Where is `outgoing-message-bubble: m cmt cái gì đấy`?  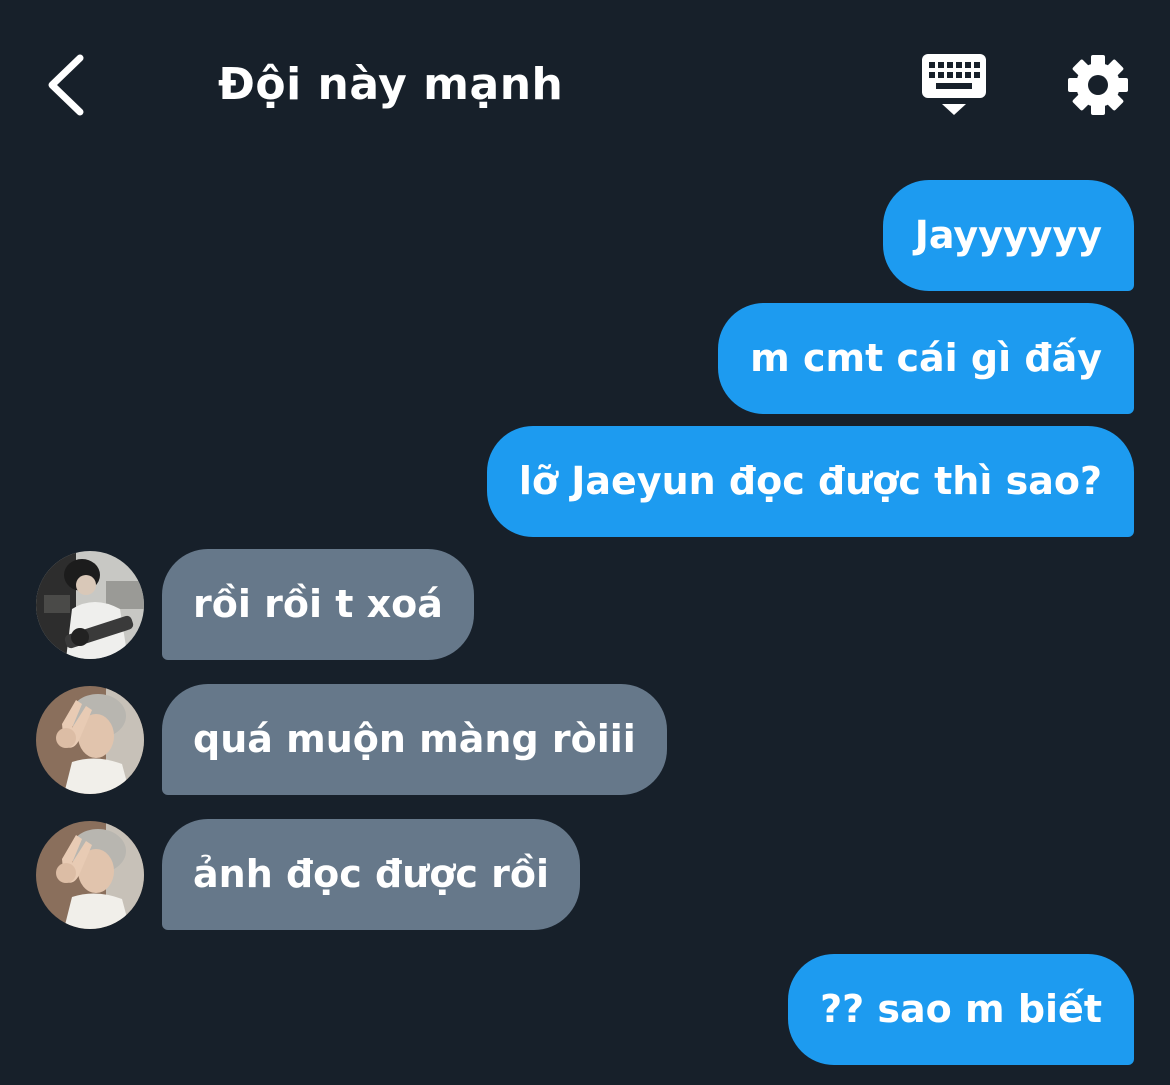
outgoing-message-bubble: m cmt cái gì đấy is located at coordinates (926, 358).